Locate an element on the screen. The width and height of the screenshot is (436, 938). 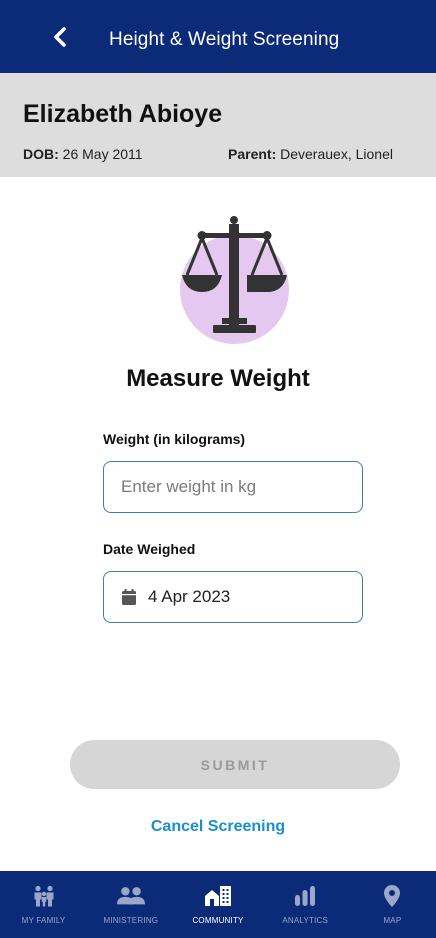
family-icon is located at coordinates (44, 896).